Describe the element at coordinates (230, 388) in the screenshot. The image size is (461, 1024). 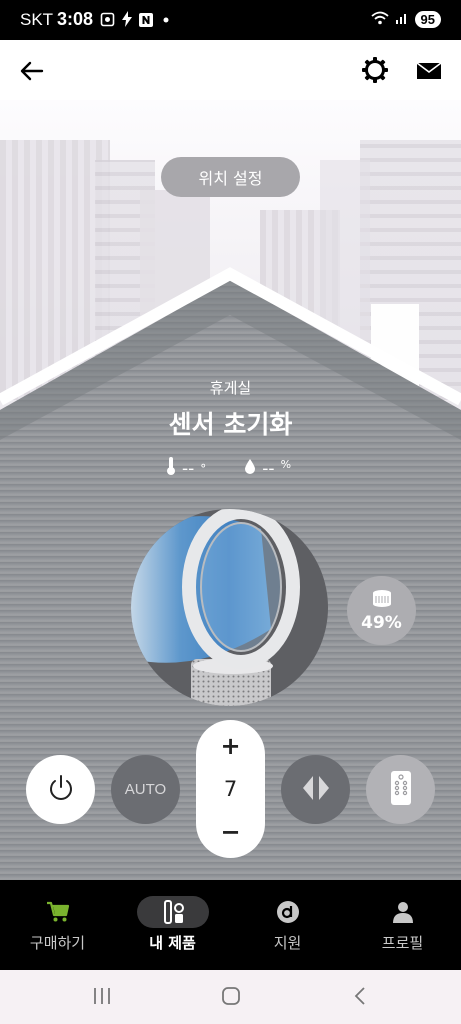
I see `room-name: 휴게실` at that location.